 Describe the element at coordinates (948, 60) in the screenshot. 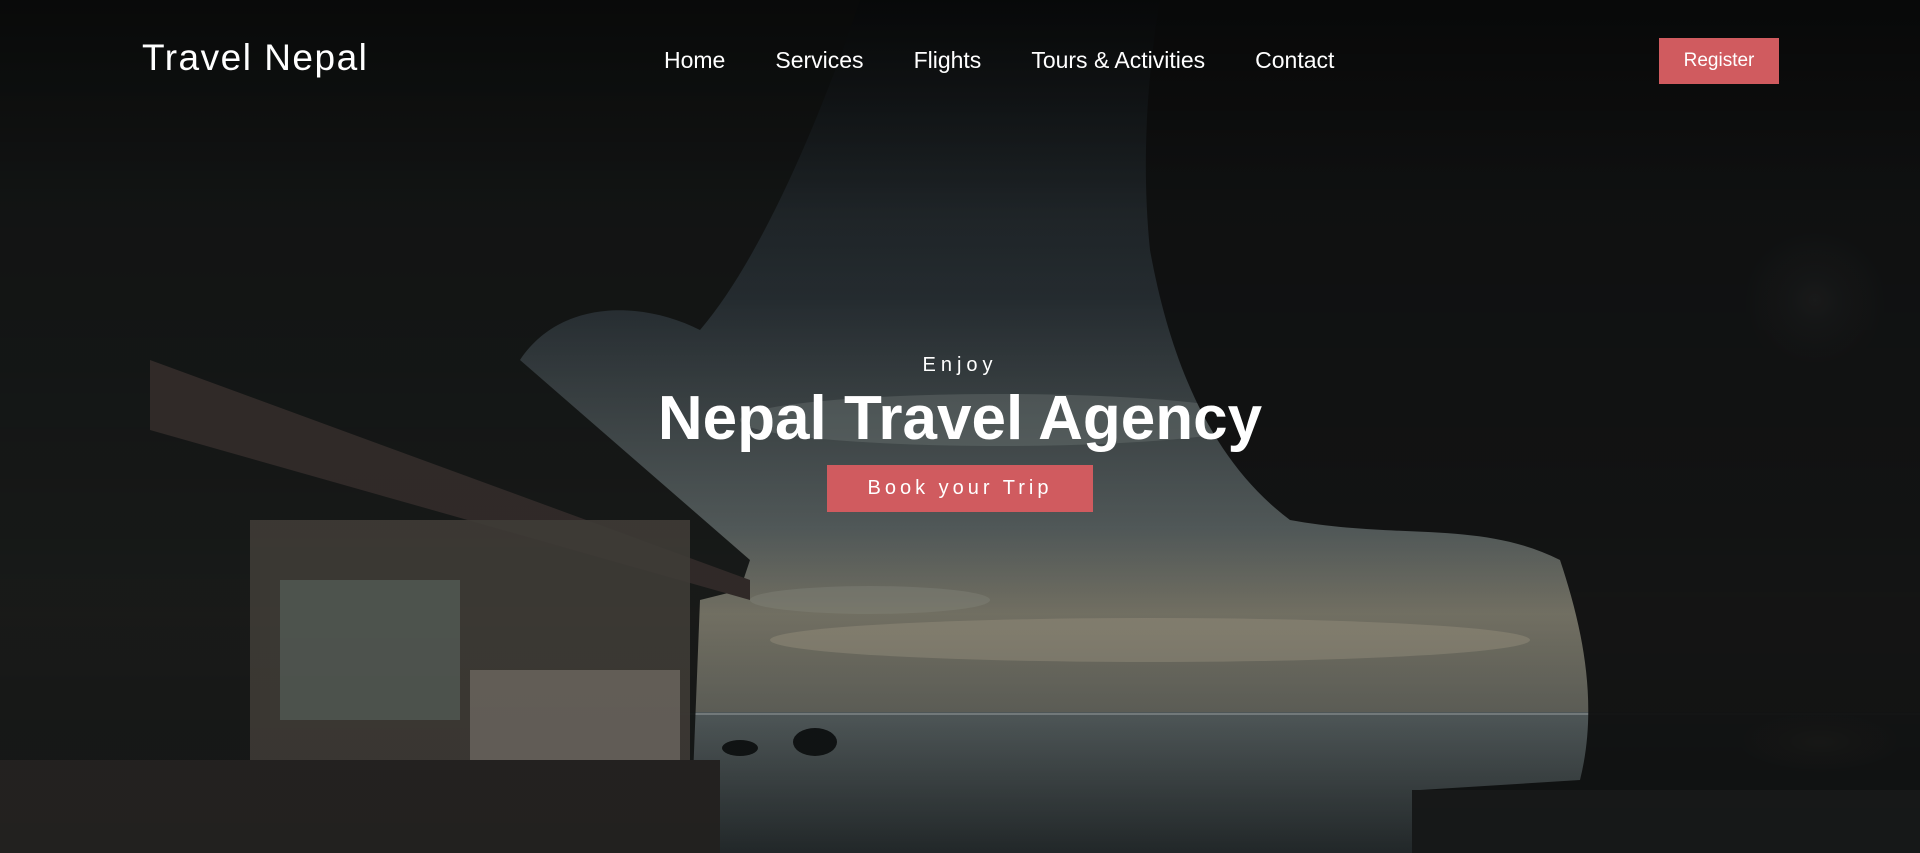

I see `nav-link-flights: Flights` at that location.